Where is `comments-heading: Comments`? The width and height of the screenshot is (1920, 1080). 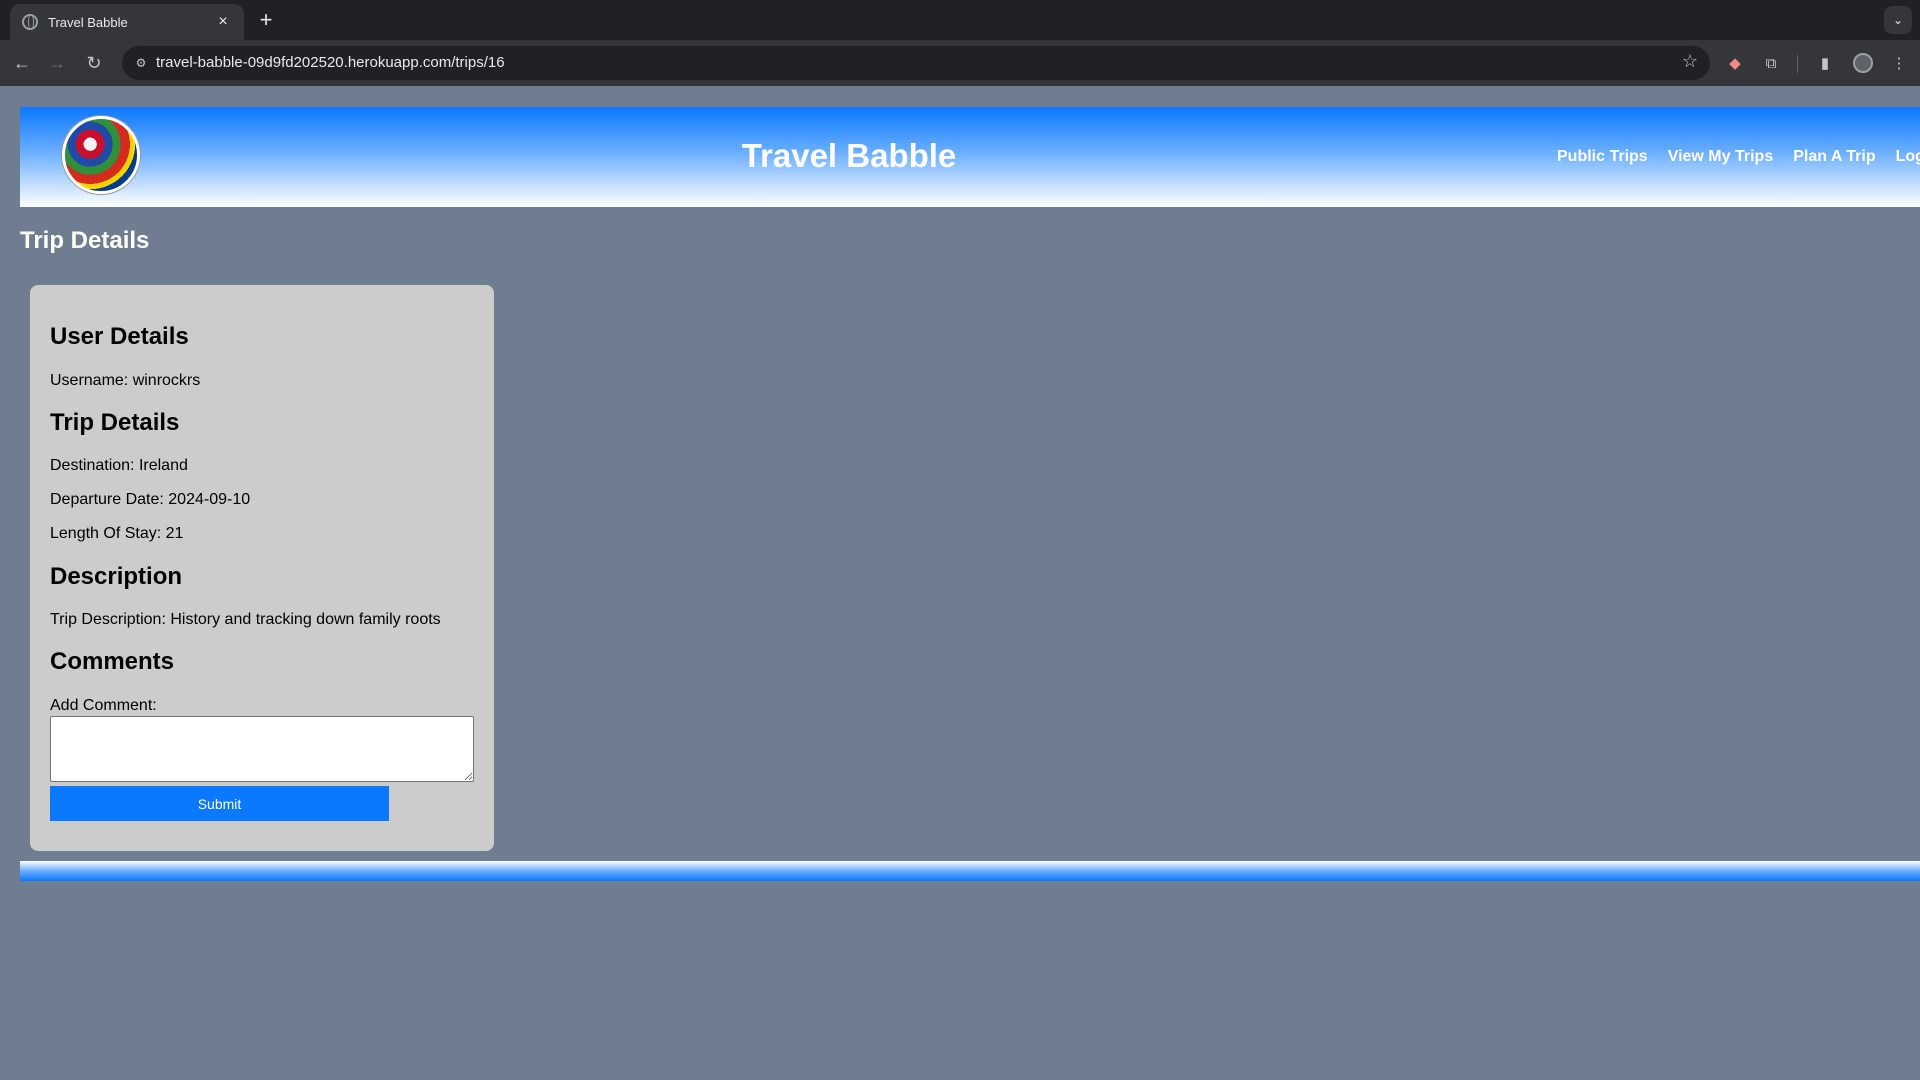
comments-heading: Comments is located at coordinates (112, 661).